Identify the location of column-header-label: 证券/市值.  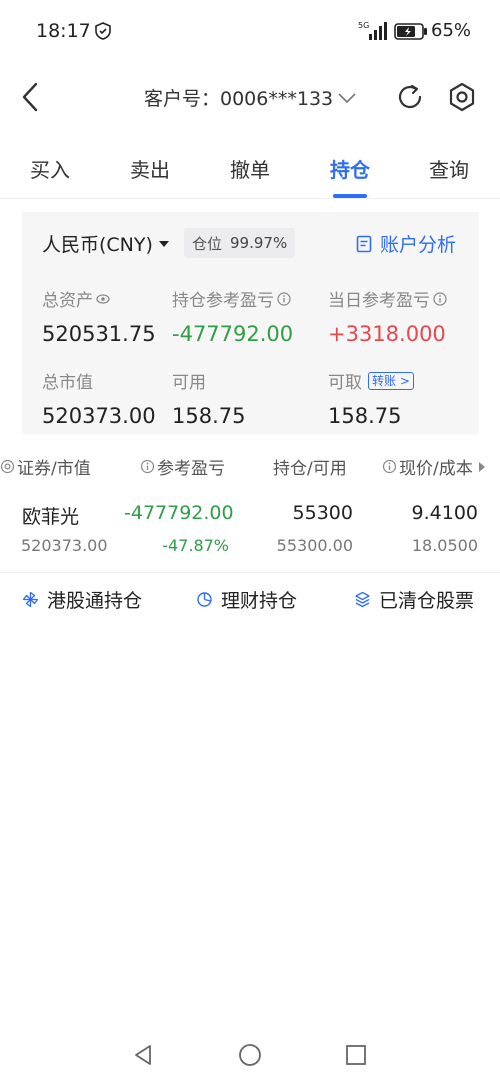
(54, 469).